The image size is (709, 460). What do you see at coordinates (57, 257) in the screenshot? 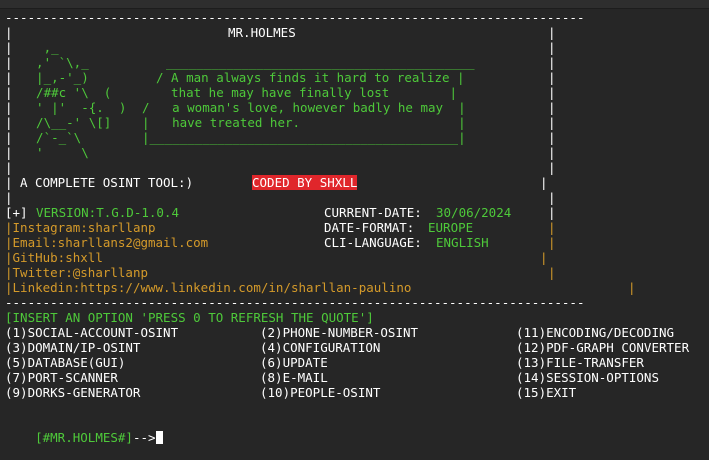
I see `info-github-text: GitHub:shxll` at bounding box center [57, 257].